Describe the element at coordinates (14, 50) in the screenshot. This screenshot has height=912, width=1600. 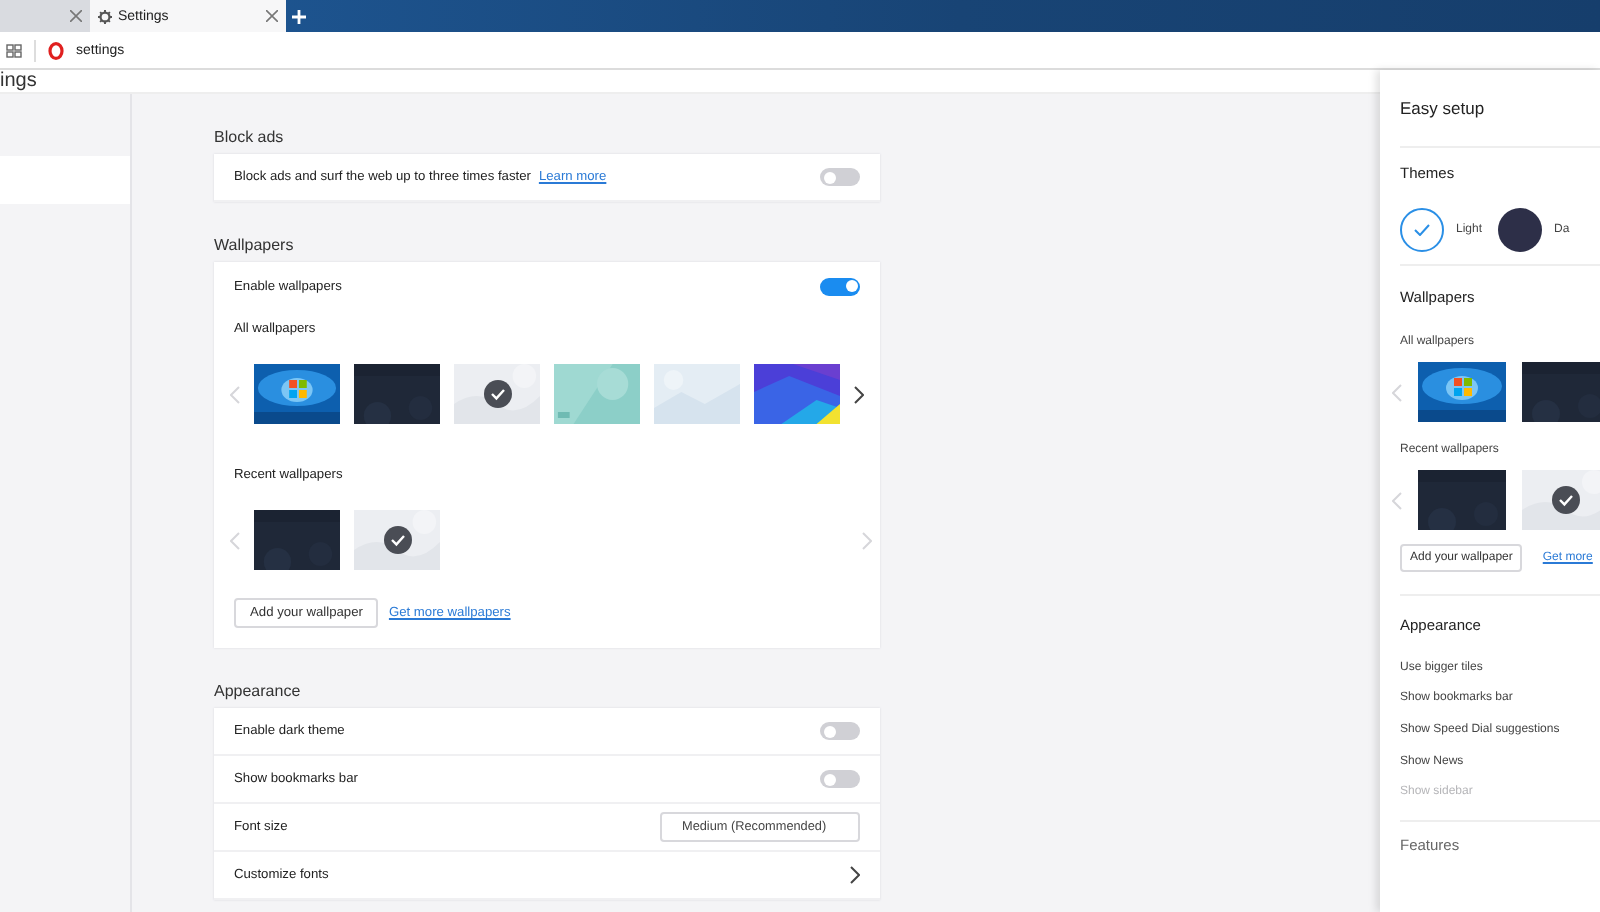
I see `grid-icon` at that location.